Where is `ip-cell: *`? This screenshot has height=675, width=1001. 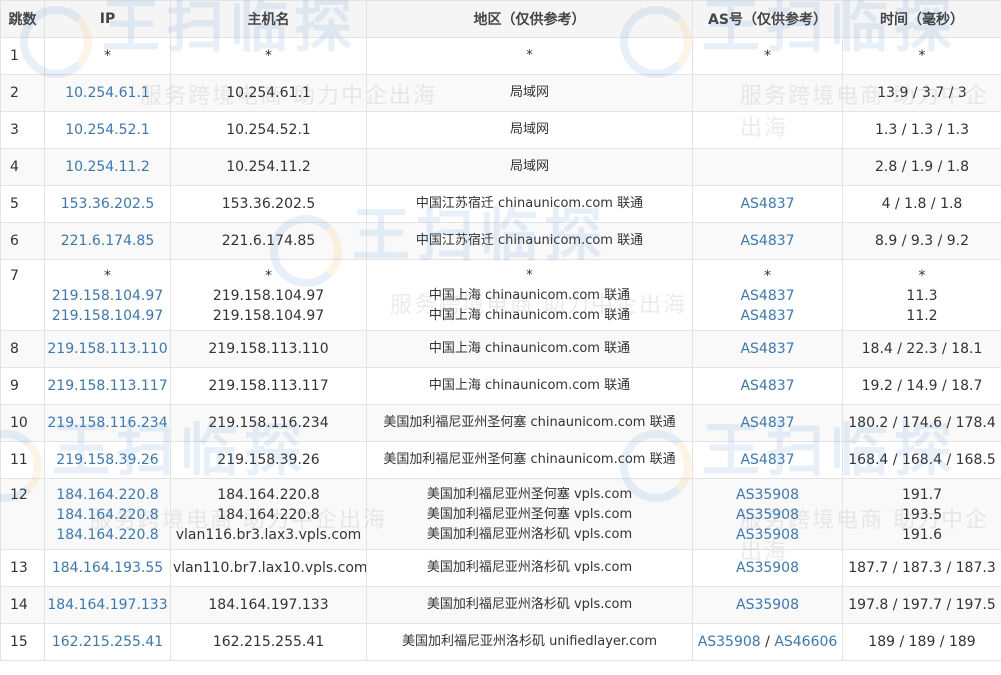 ip-cell: * is located at coordinates (107, 56).